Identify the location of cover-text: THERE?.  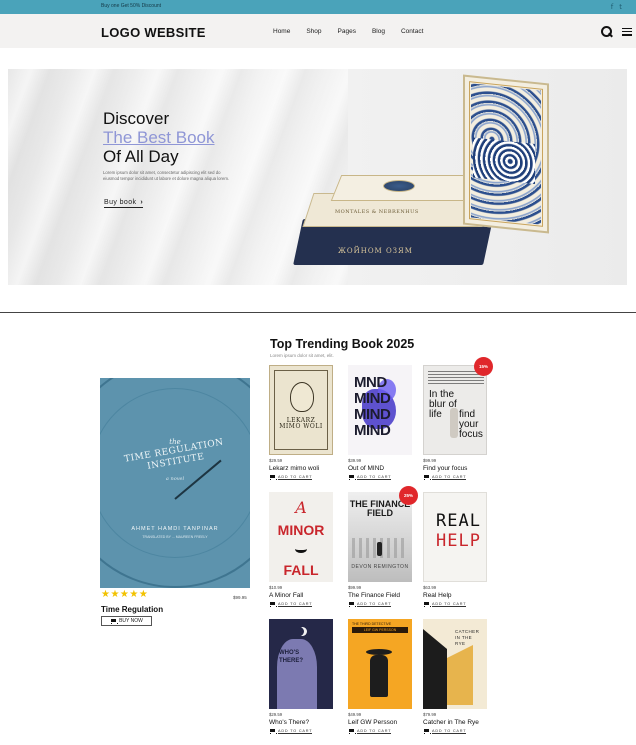
(291, 661).